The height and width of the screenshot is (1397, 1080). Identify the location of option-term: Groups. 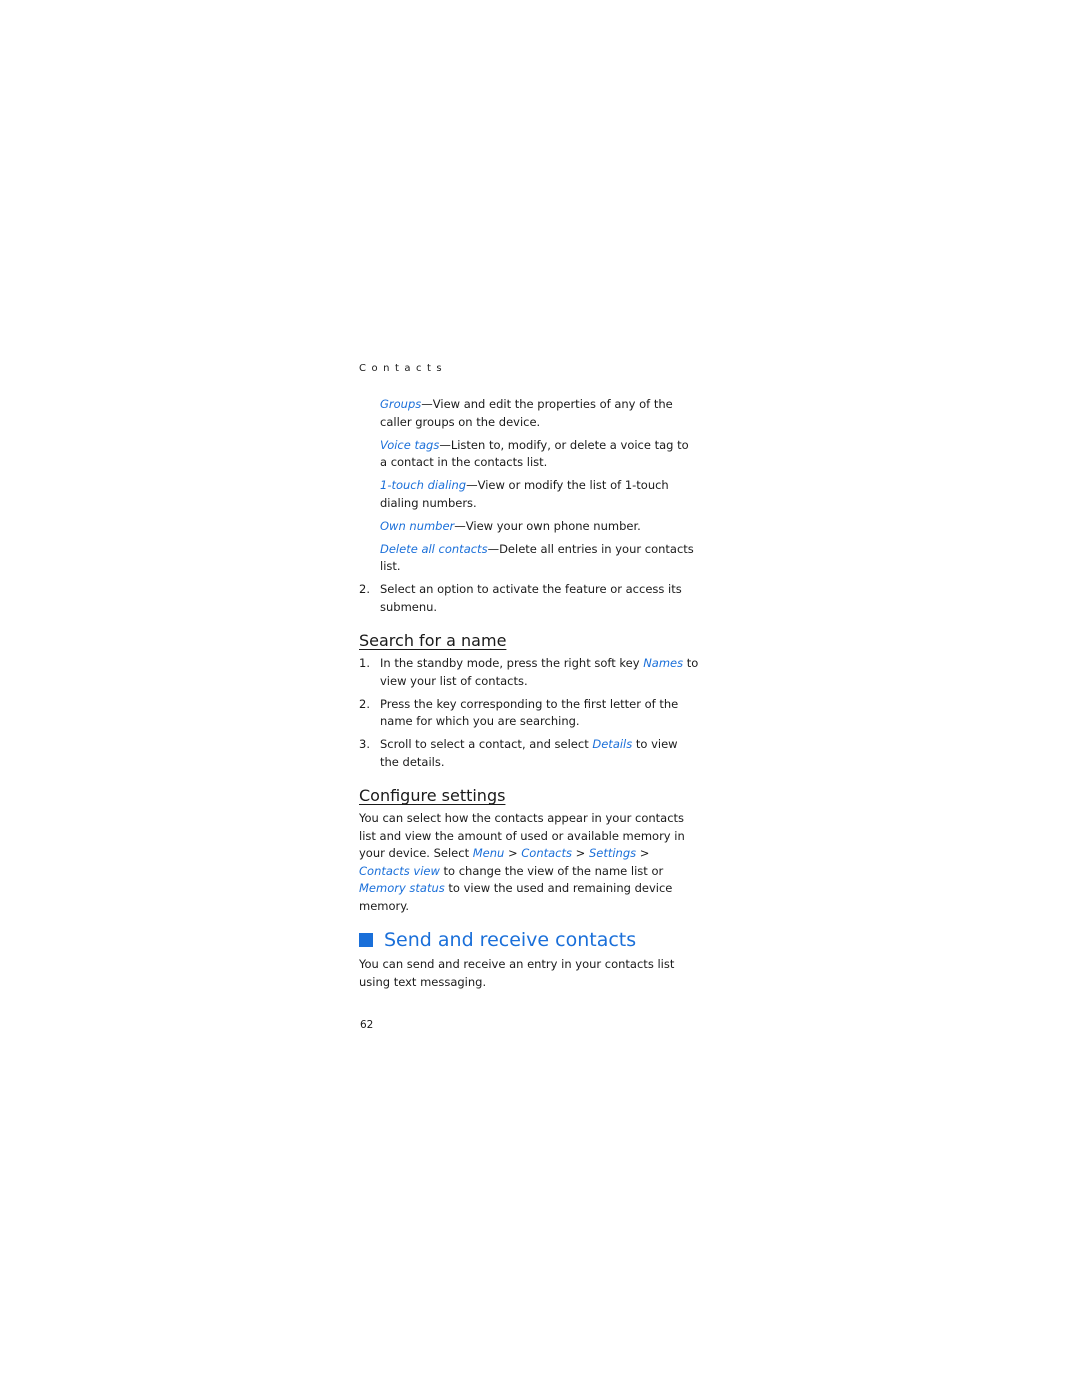
(401, 404).